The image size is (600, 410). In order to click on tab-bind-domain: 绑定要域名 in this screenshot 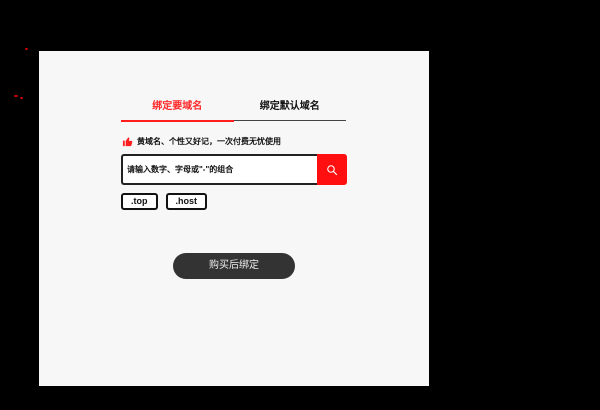, I will do `click(177, 110)`.